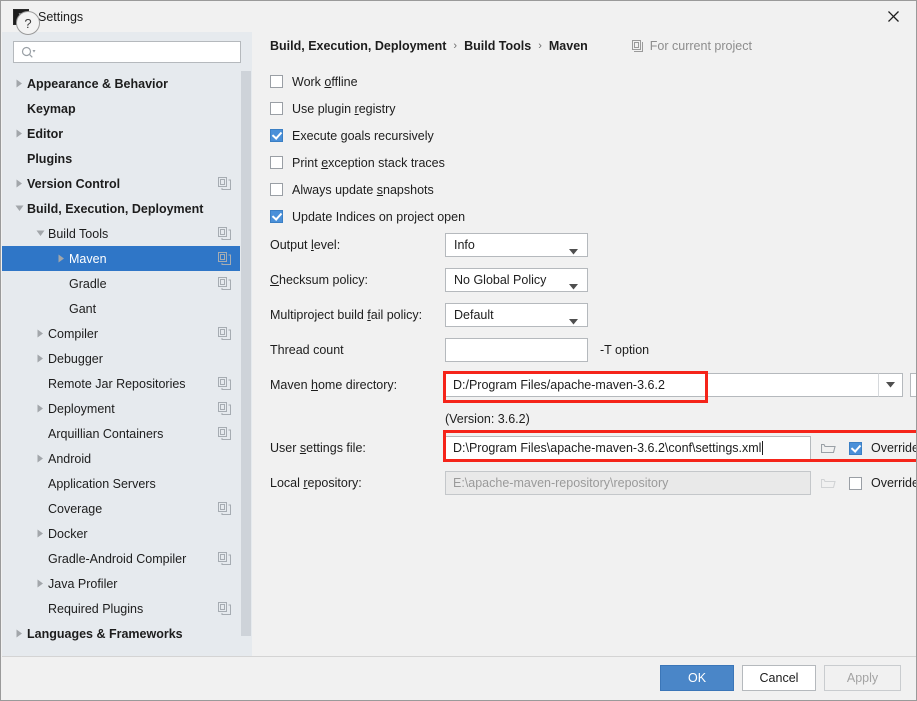  Describe the element at coordinates (88, 283) in the screenshot. I see `sidebar-item-label: Gradle` at that location.